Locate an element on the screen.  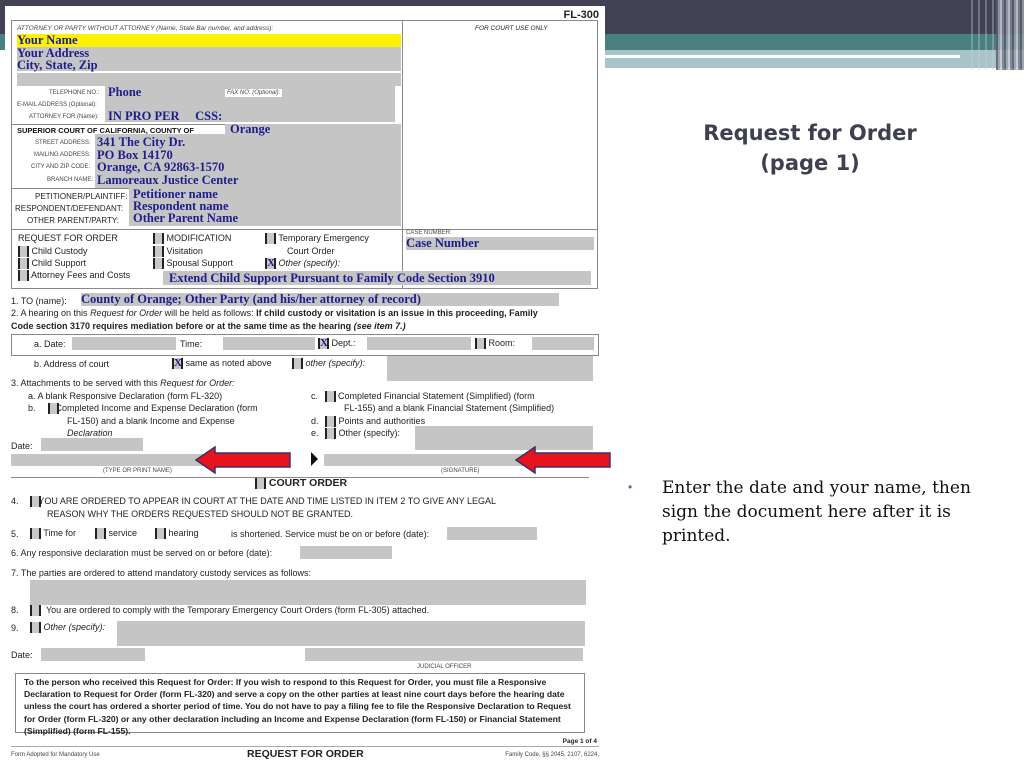
sign-date-field is located at coordinates (92, 444).